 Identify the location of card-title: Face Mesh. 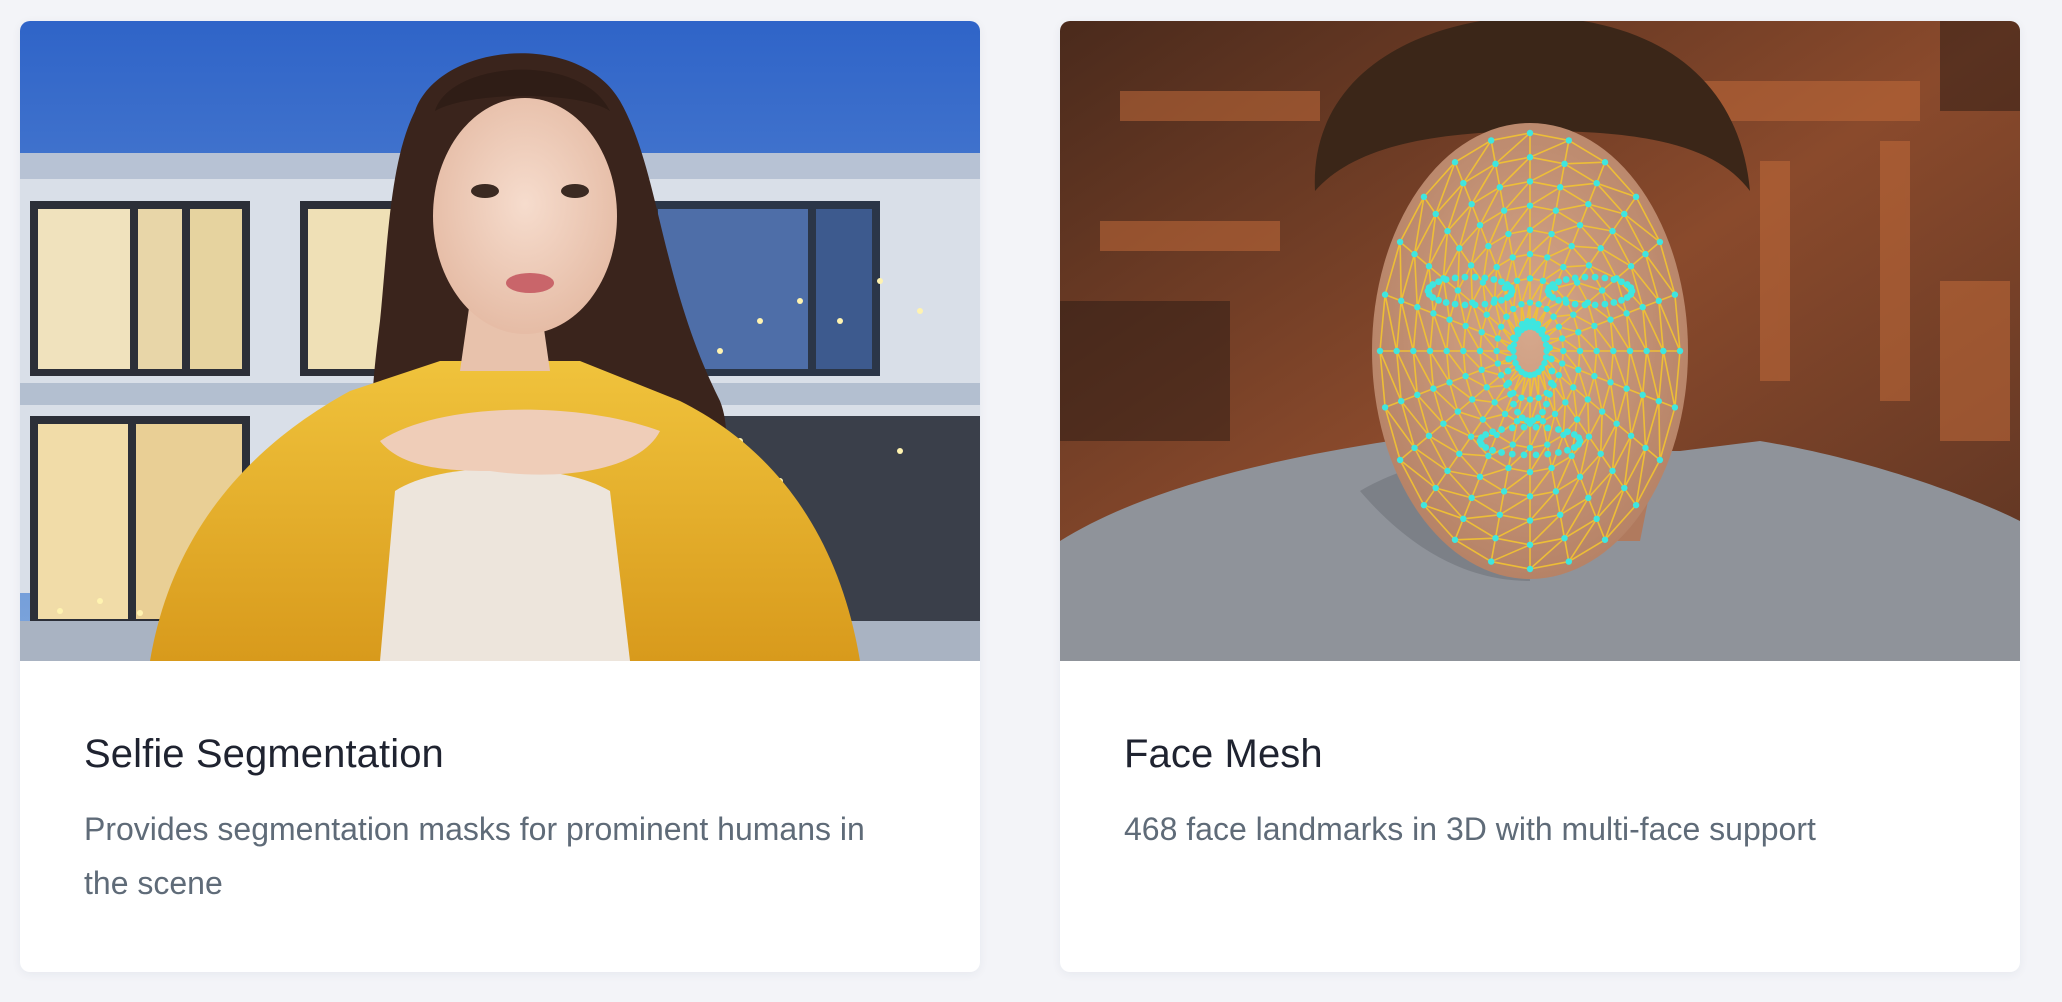
(1540, 754).